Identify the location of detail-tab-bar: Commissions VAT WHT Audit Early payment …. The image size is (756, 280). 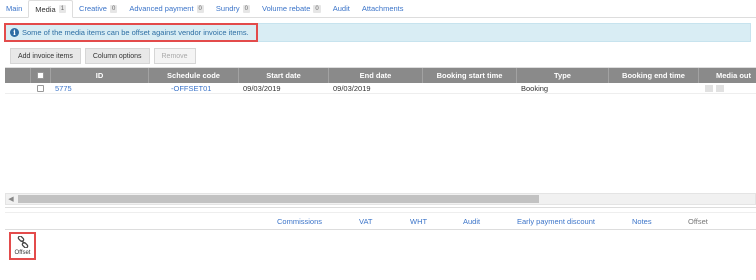
(380, 221).